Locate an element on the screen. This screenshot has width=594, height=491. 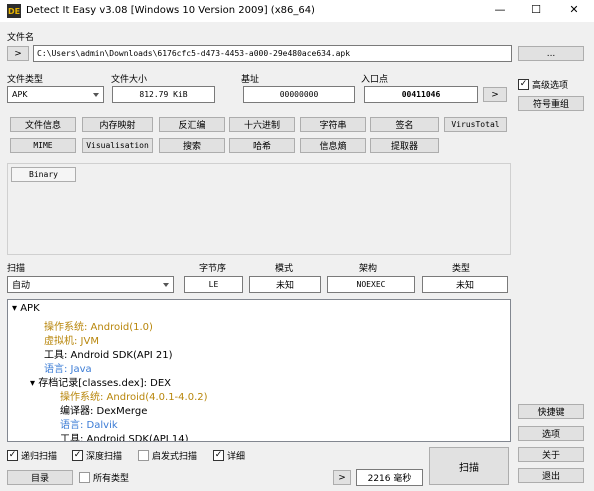
tree-item: 操作系统: Android(1.0) is located at coordinates (98, 327).